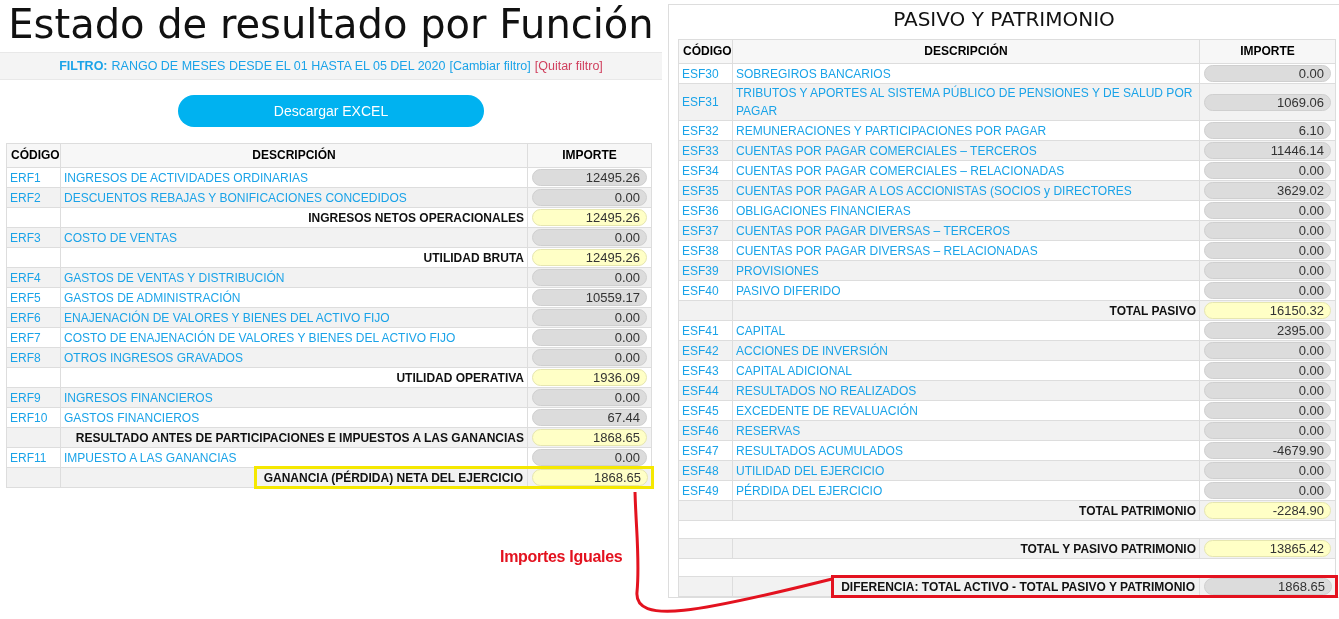 This screenshot has width=1339, height=619. What do you see at coordinates (810, 470) in the screenshot?
I see `account-description-link: UTILIDAD DEL EJERCICIO` at bounding box center [810, 470].